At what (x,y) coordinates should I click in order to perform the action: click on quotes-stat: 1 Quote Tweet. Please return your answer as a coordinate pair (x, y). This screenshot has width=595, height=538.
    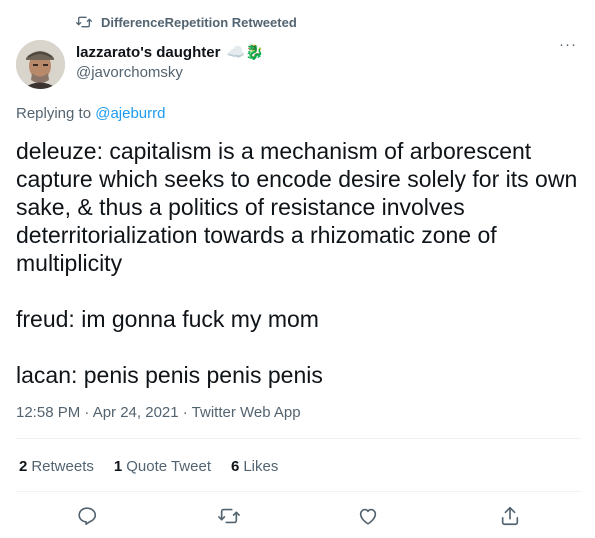
    Looking at the image, I should click on (162, 466).